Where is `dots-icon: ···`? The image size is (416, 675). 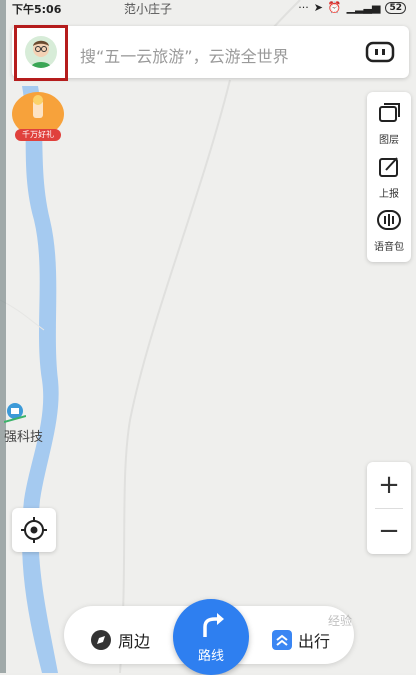
dots-icon: ··· is located at coordinates (303, 7).